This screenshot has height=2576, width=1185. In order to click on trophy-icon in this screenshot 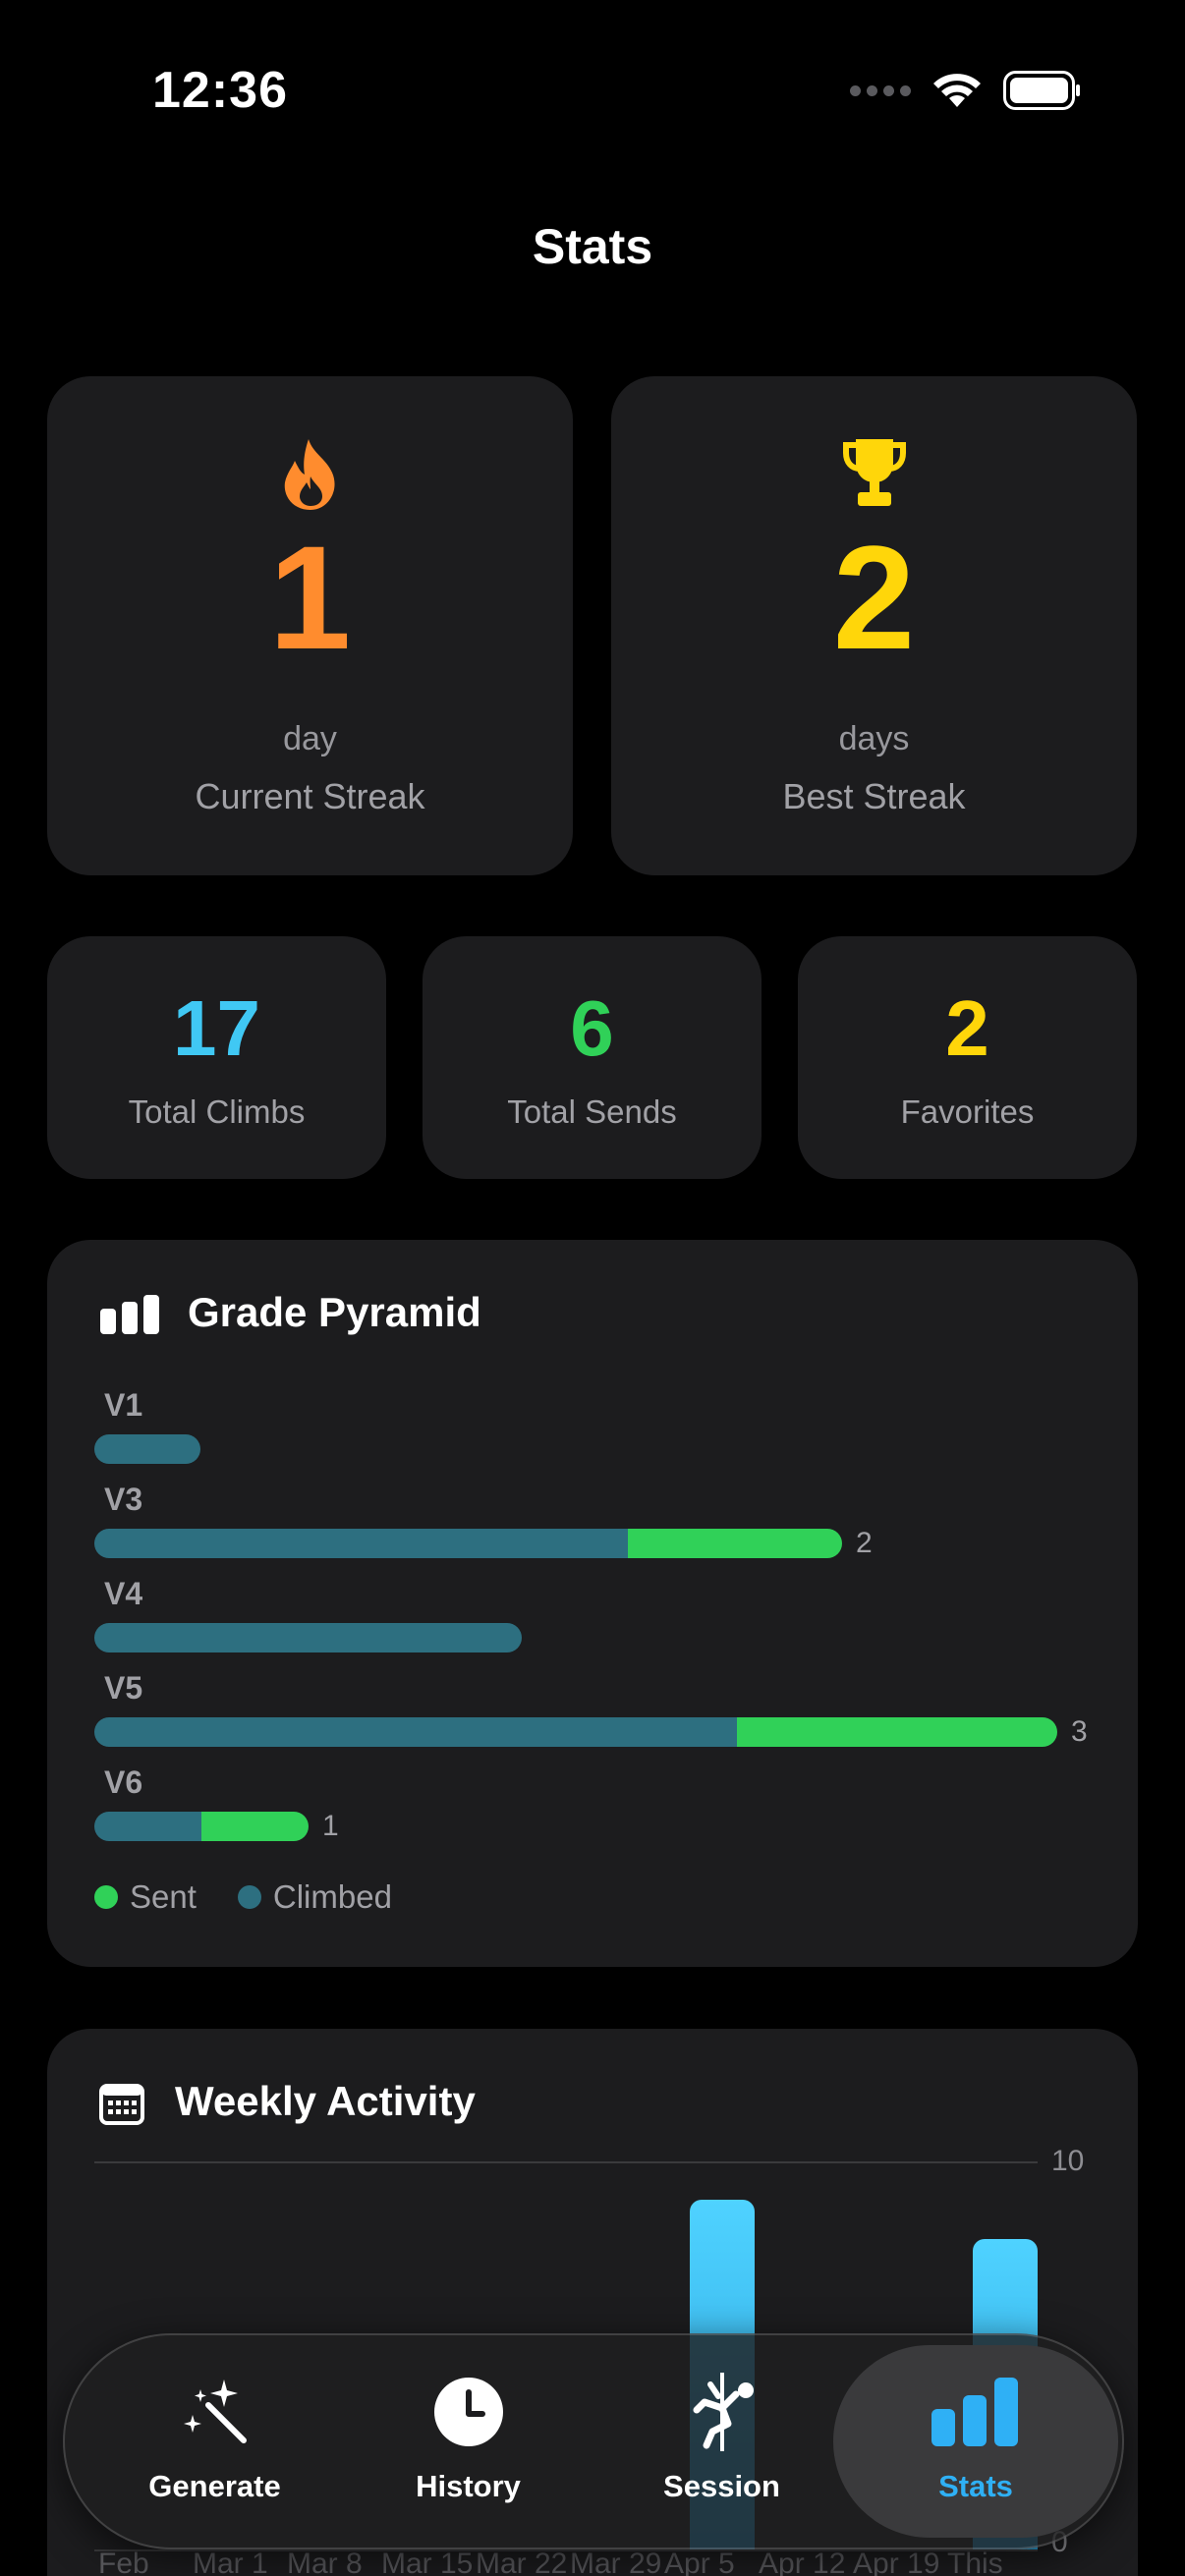, I will do `click(874, 472)`.